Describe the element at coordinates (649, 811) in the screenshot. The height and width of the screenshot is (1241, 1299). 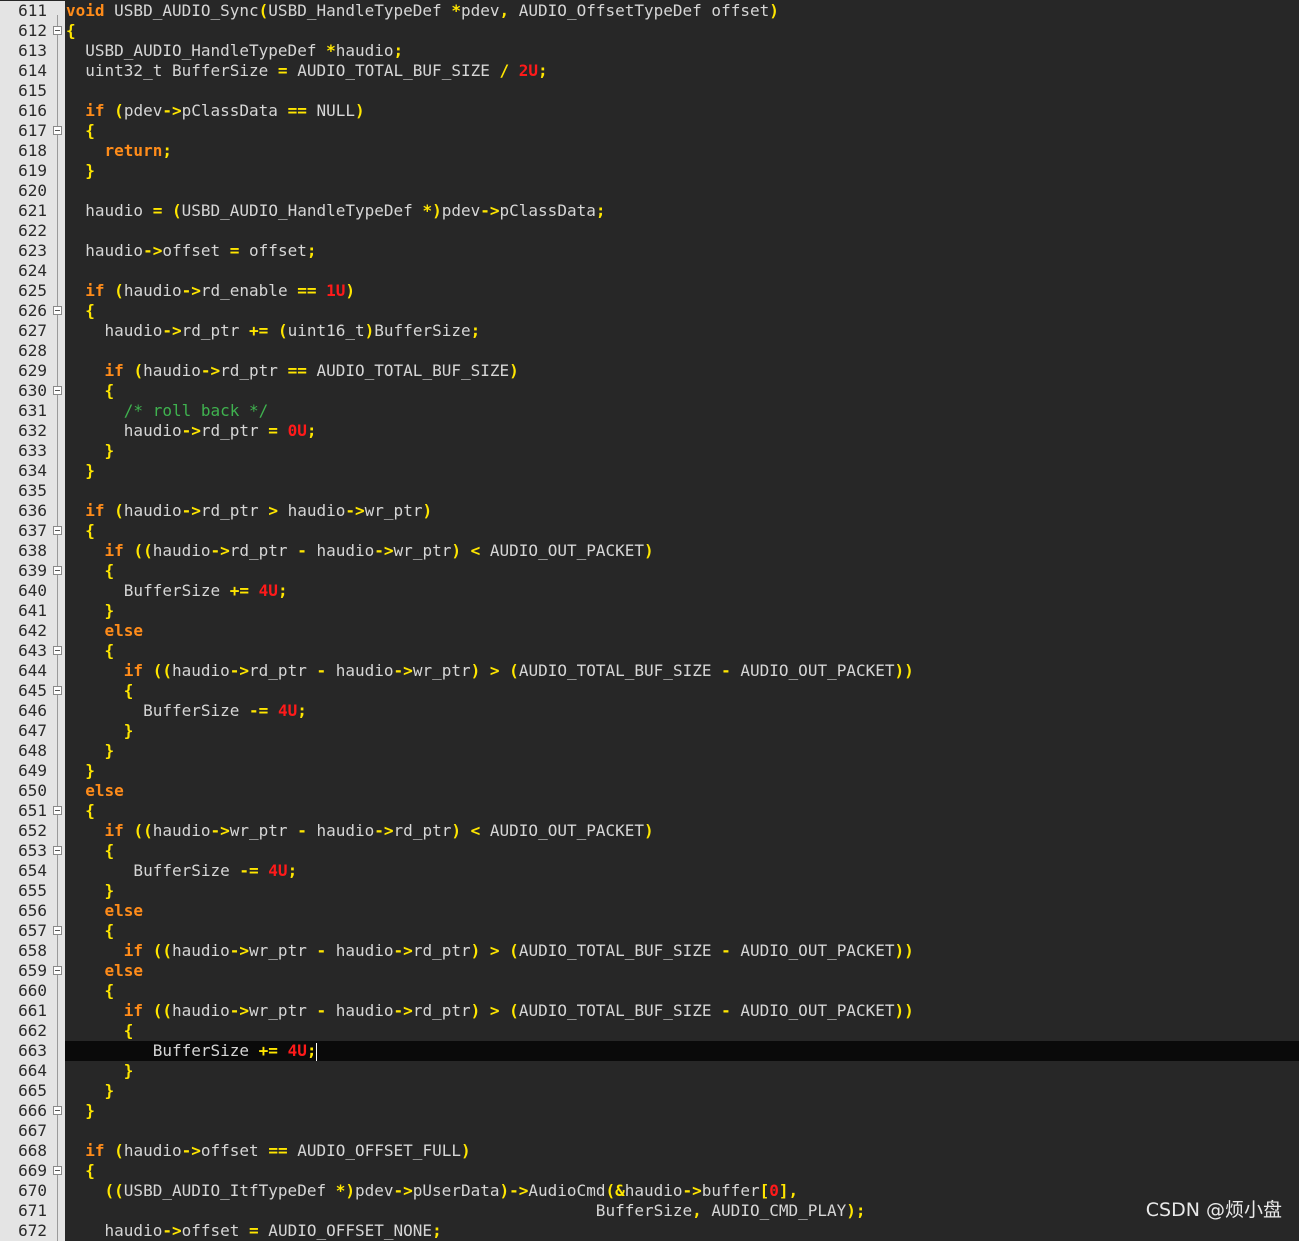
I see `code-line: 651 {` at that location.